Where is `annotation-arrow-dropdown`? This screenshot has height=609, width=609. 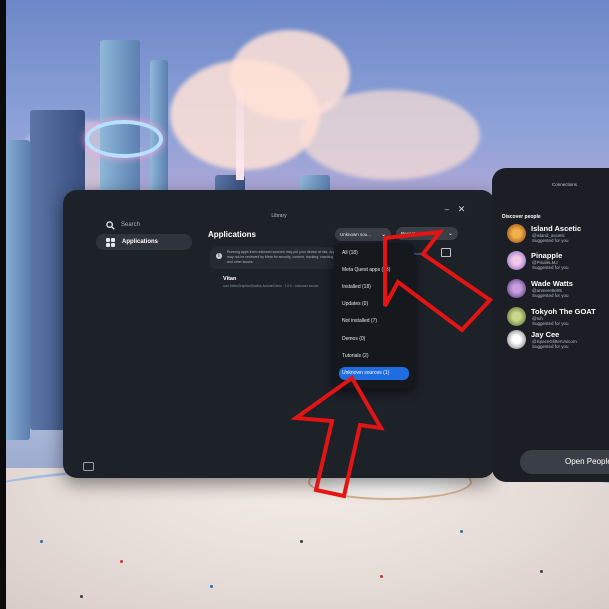
annotation-arrow-dropdown is located at coordinates (438, 281).